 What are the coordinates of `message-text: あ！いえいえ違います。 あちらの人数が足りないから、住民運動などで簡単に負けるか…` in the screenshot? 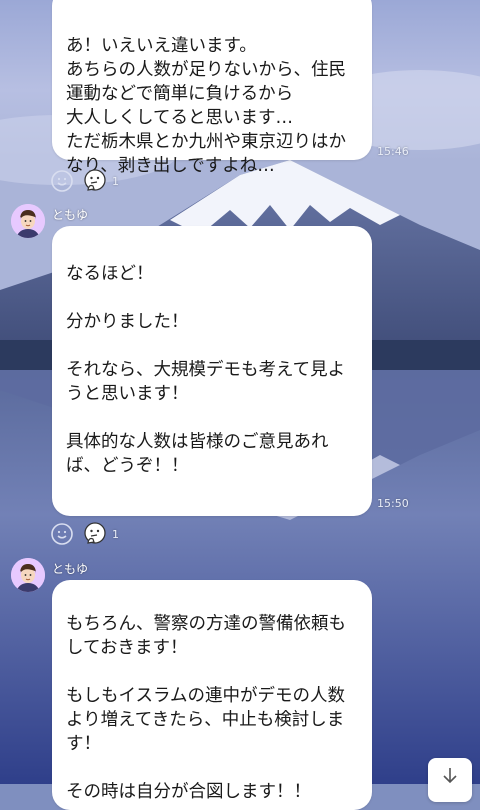 It's located at (206, 106).